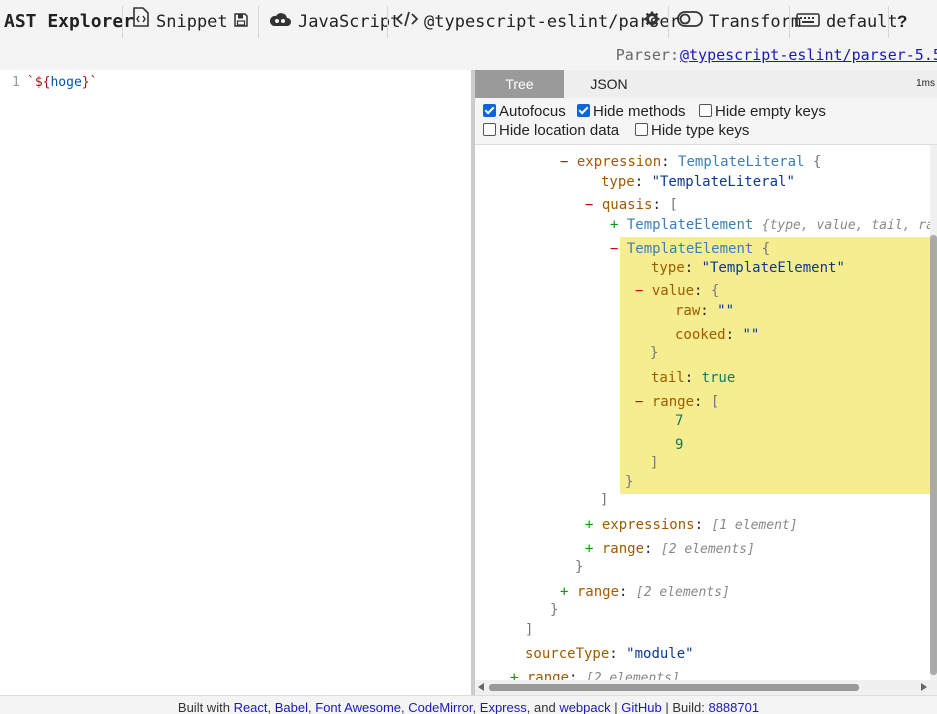  Describe the element at coordinates (141, 22) in the screenshot. I see `snippet-file-icon` at that location.